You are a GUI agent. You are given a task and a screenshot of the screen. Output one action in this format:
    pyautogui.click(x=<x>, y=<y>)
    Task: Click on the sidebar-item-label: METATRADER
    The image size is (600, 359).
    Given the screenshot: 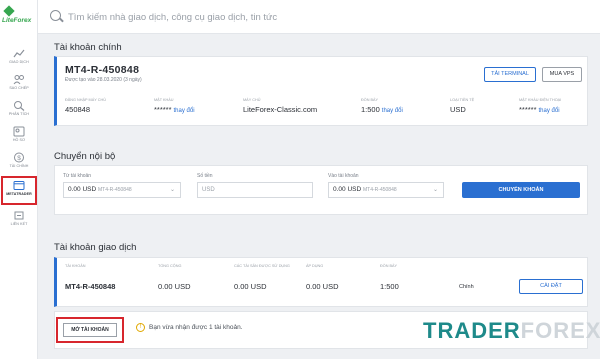 What is the action you would take?
    pyautogui.click(x=19, y=194)
    